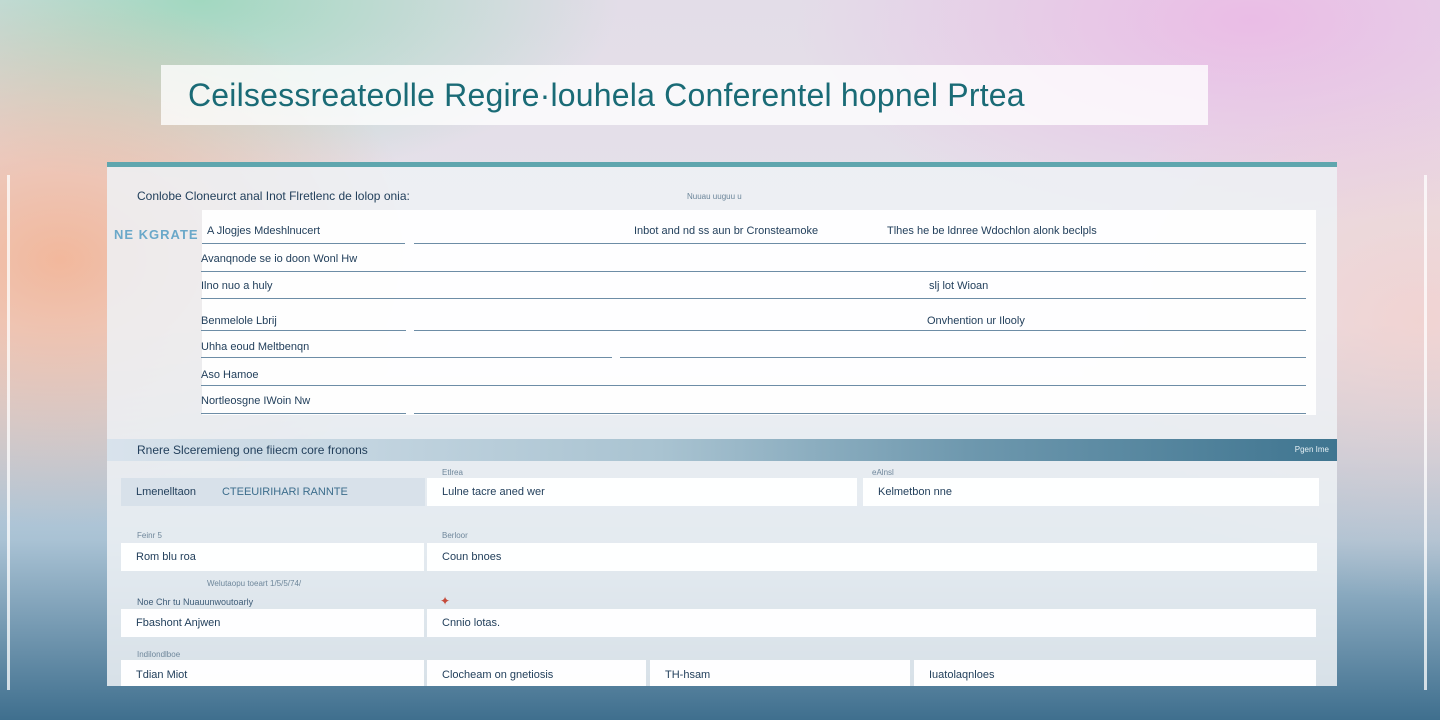 This screenshot has width=1440, height=720. Describe the element at coordinates (230, 375) in the screenshot. I see `field-label: Aso Hamoe` at that location.